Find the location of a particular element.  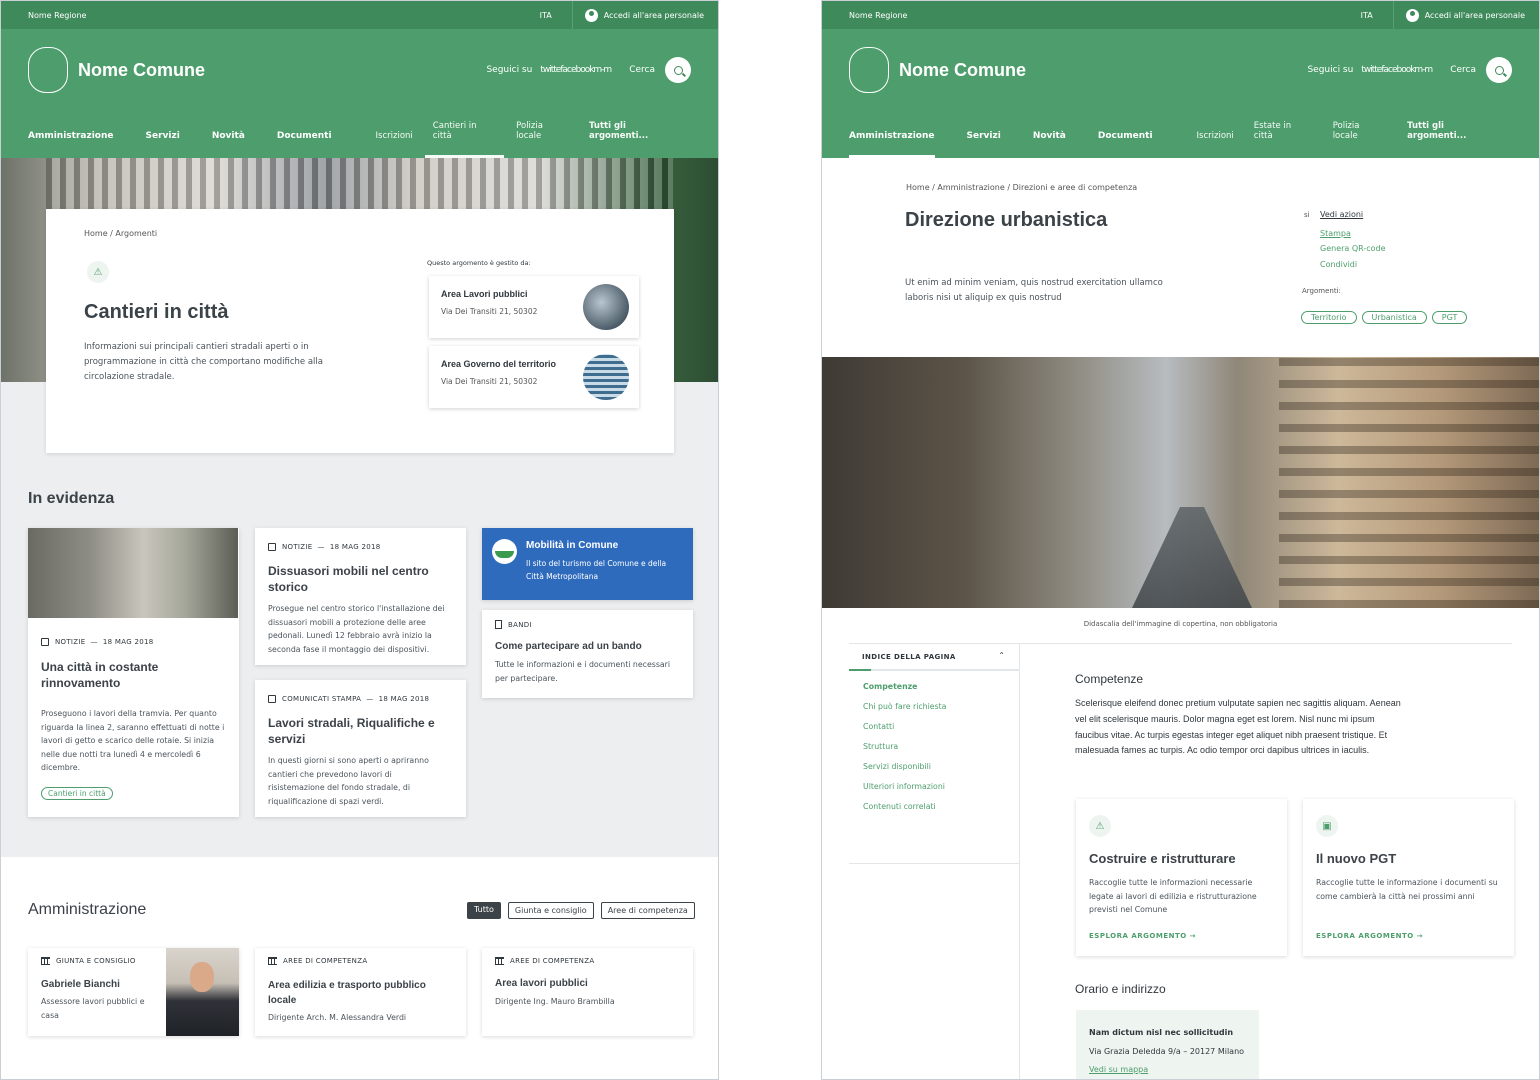

follow-label: Seguici su is located at coordinates (1330, 70).